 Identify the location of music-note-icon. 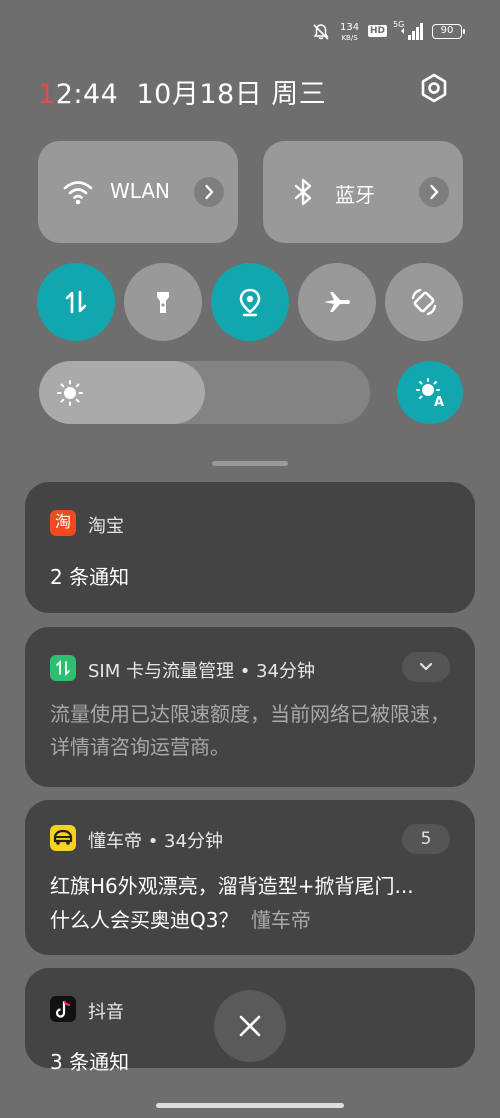
(63, 1009).